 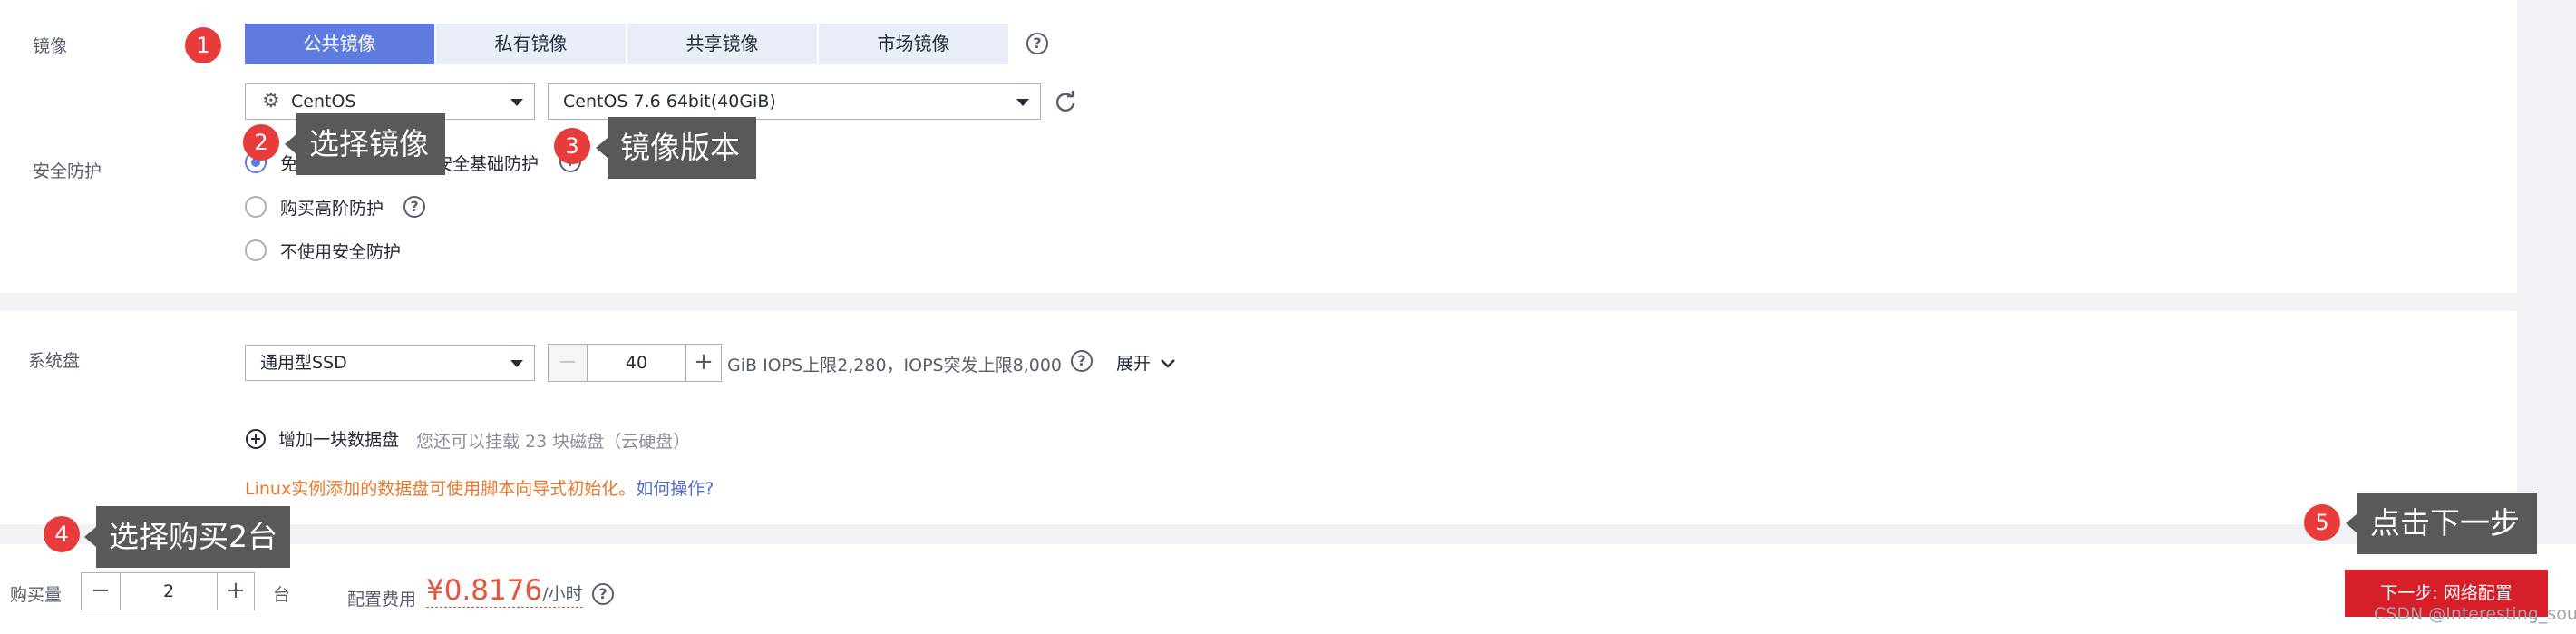 I want to click on annotation-badge-5: 5, so click(x=2322, y=522).